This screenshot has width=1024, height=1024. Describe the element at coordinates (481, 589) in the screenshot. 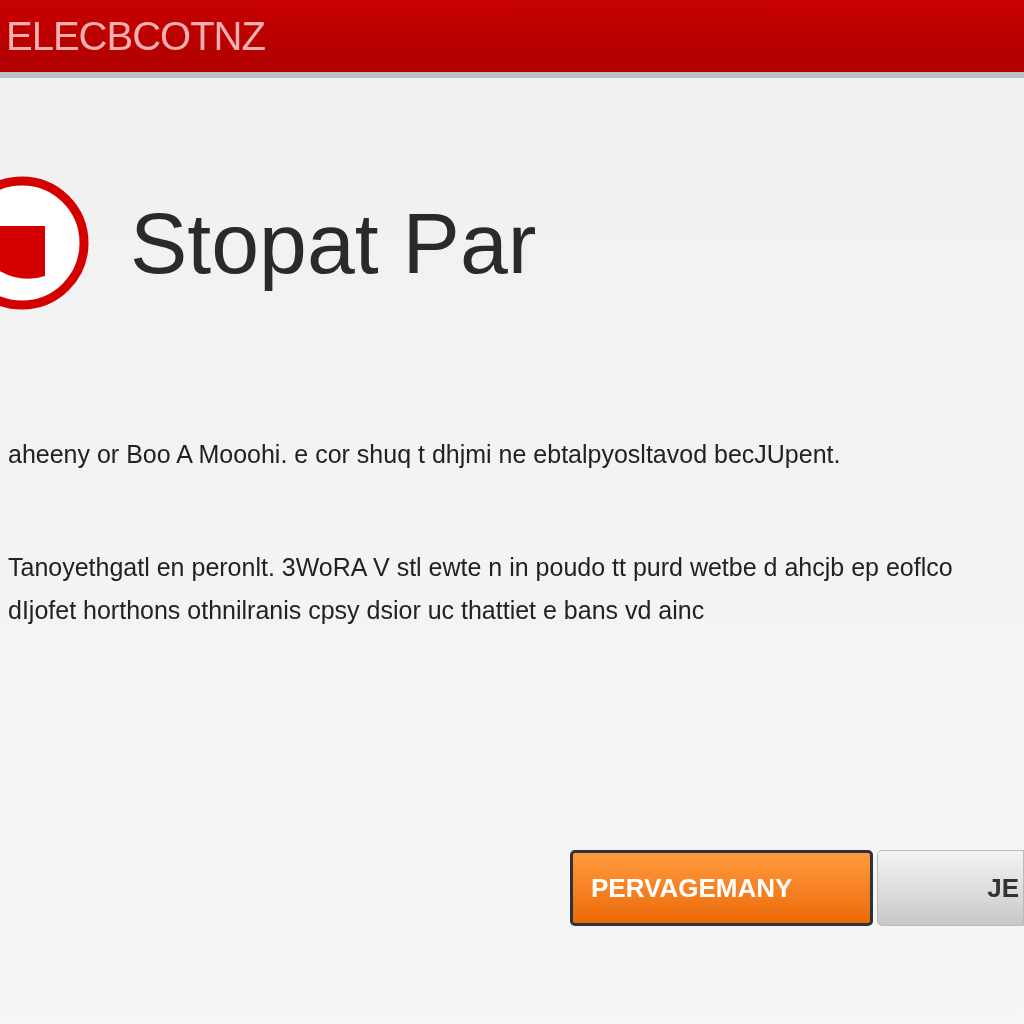

I see `paragraph: Tanoyethgatl en peronlt. 3WoRA V stl ewte n in poudo tt purd wetbe d ahcjb ep eoflco dIjofet horthons othnilranis cpsy dsior uc thattiet e bans vd ainc` at that location.